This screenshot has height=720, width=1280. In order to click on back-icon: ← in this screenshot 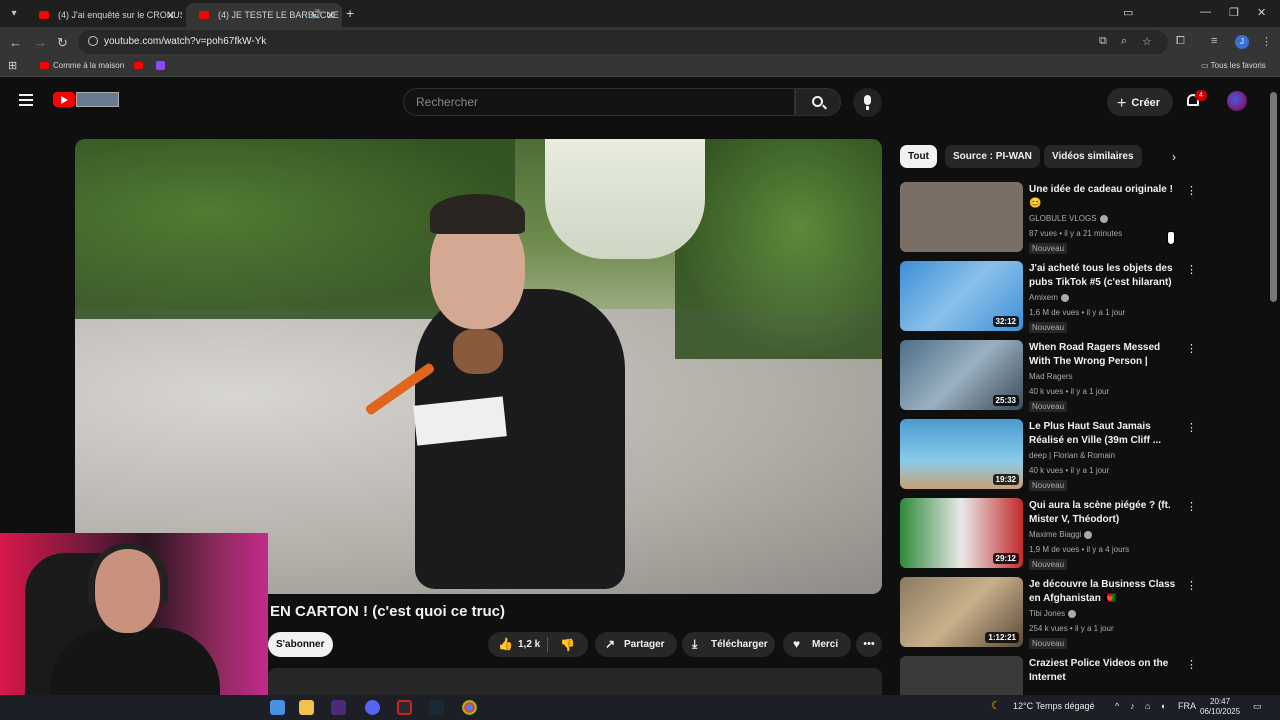, I will do `click(15, 42)`.